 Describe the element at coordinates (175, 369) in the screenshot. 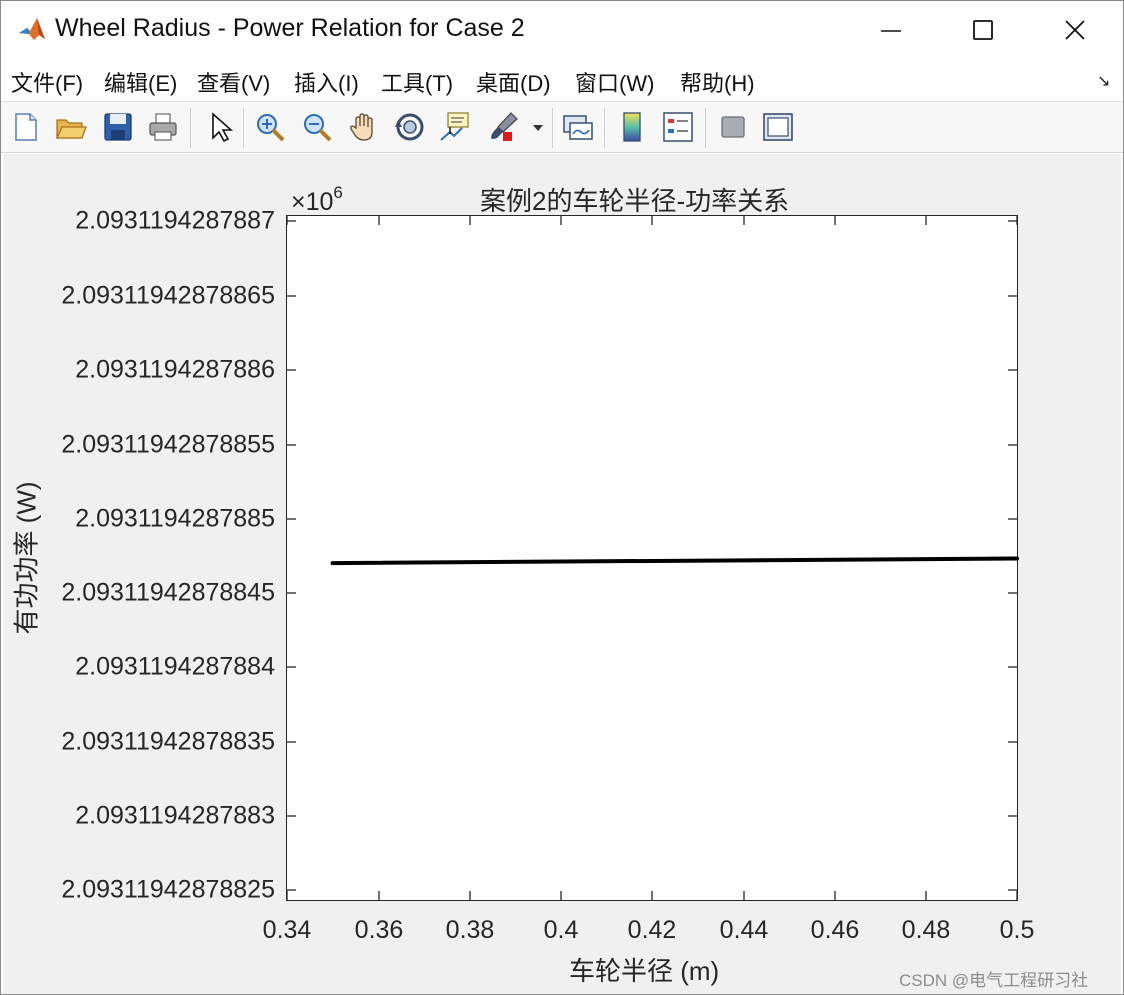

I see `y-tick-label: 2.0931194287886` at that location.